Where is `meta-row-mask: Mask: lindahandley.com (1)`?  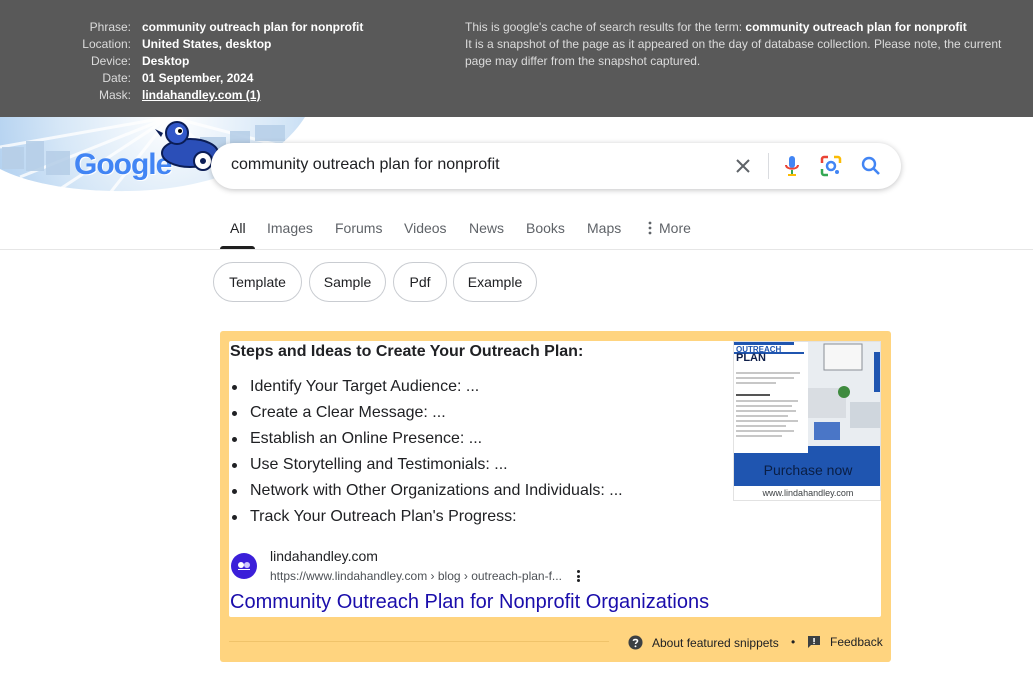
meta-row-mask: Mask: lindahandley.com (1) is located at coordinates (181, 95).